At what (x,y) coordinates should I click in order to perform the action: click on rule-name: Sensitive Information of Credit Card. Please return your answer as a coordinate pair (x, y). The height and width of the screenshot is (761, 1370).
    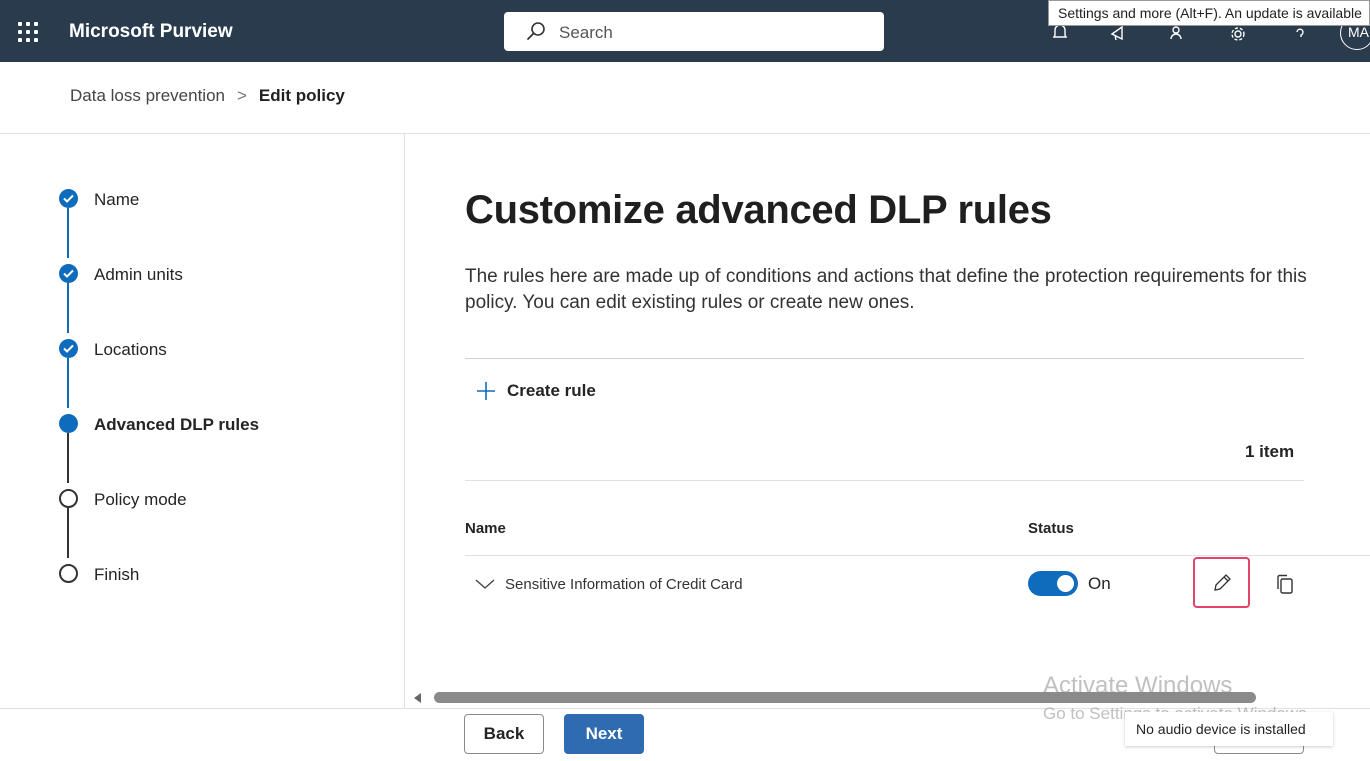
    Looking at the image, I should click on (624, 584).